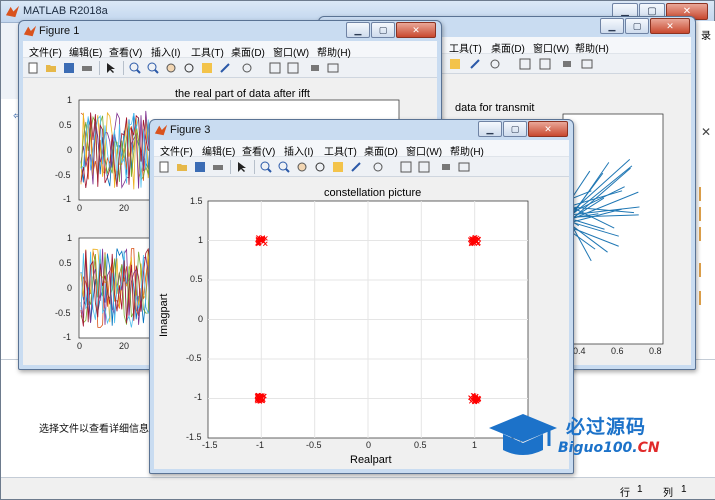 This screenshot has height=500, width=715. I want to click on col-label: 列, so click(668, 493).